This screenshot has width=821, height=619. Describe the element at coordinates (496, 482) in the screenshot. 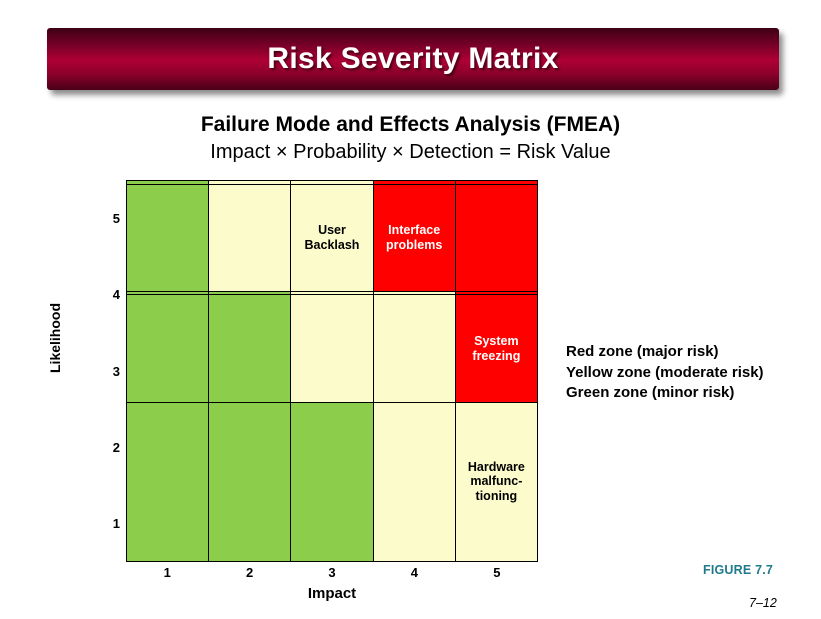

I see `matrix-cell-risk: Hardware malfunc-tioning` at that location.